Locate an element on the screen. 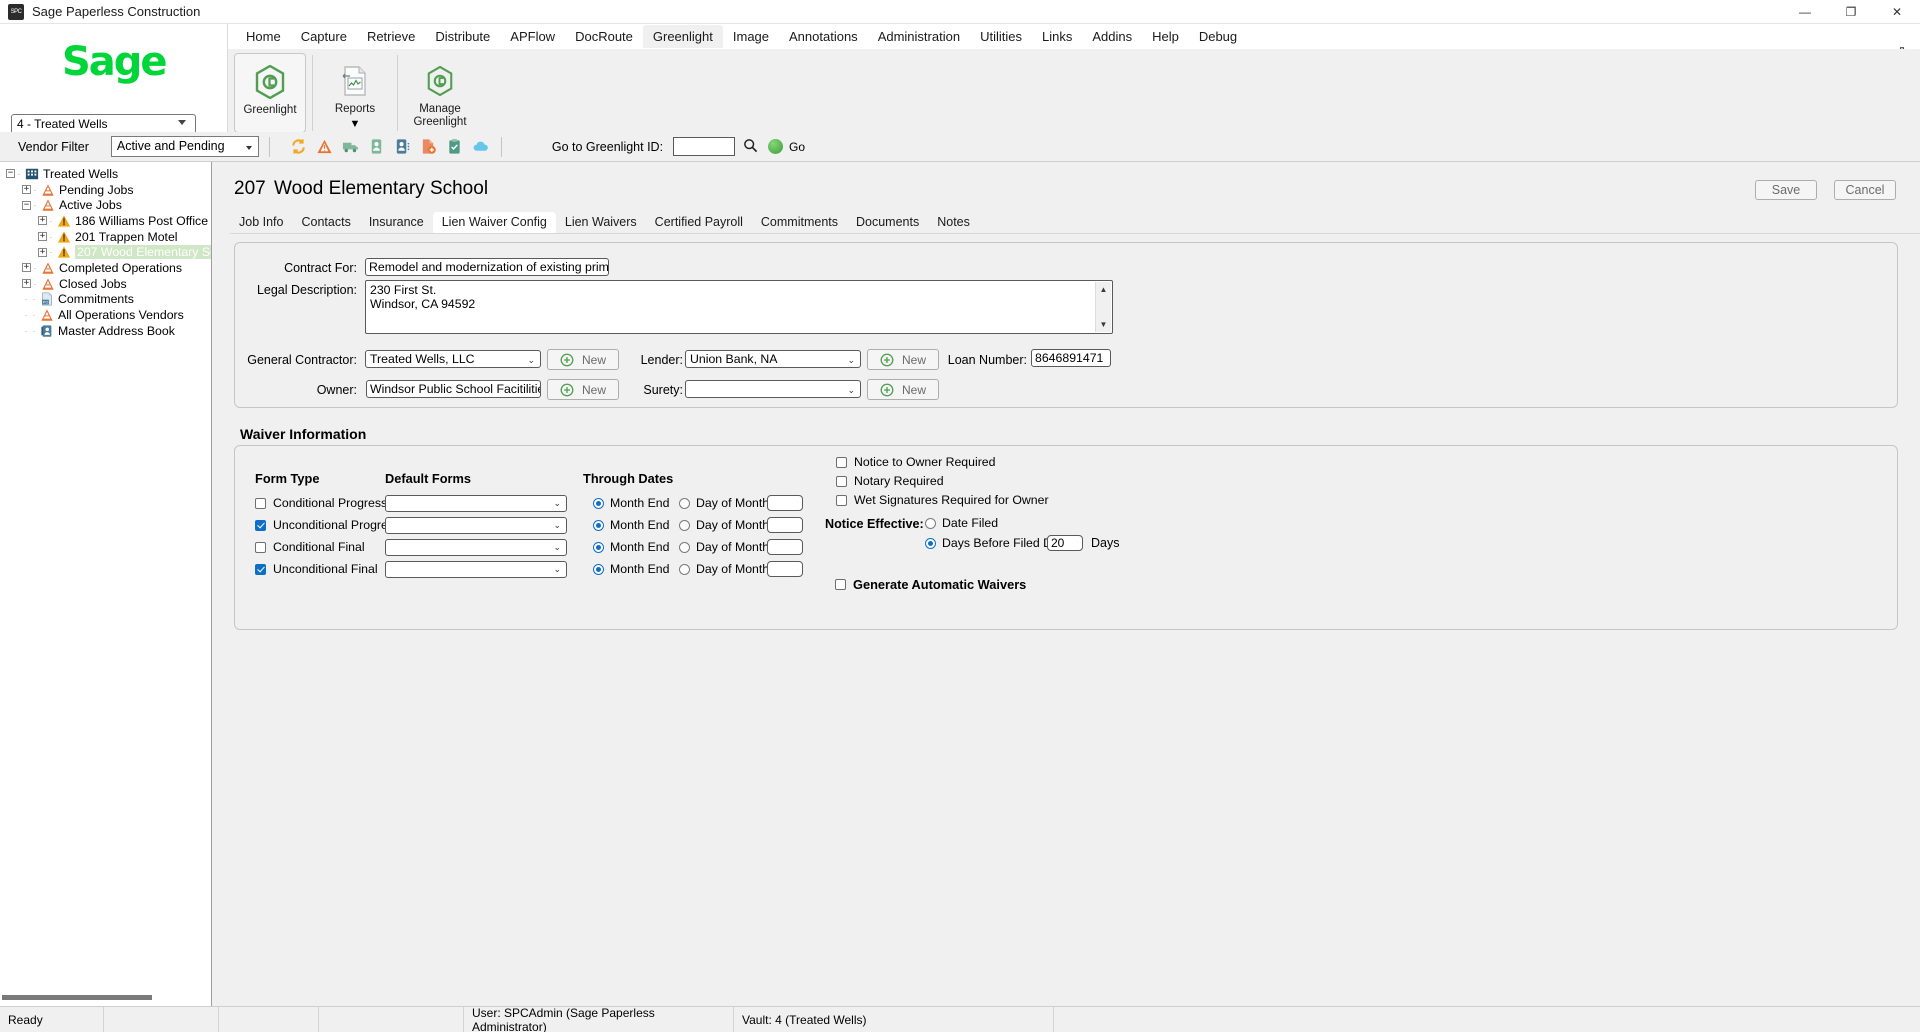 The image size is (1920, 1032). generate-automatic-waivers-checkbox is located at coordinates (840, 584).